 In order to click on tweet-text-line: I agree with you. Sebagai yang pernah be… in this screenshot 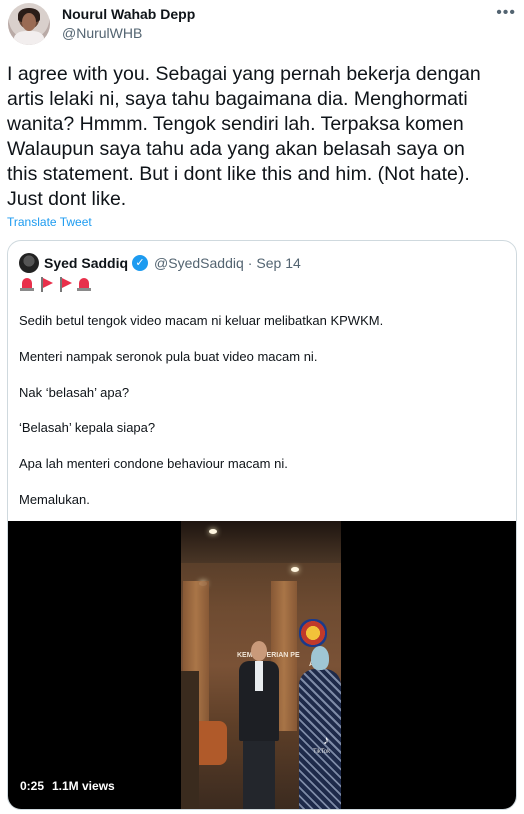, I will do `click(244, 74)`.